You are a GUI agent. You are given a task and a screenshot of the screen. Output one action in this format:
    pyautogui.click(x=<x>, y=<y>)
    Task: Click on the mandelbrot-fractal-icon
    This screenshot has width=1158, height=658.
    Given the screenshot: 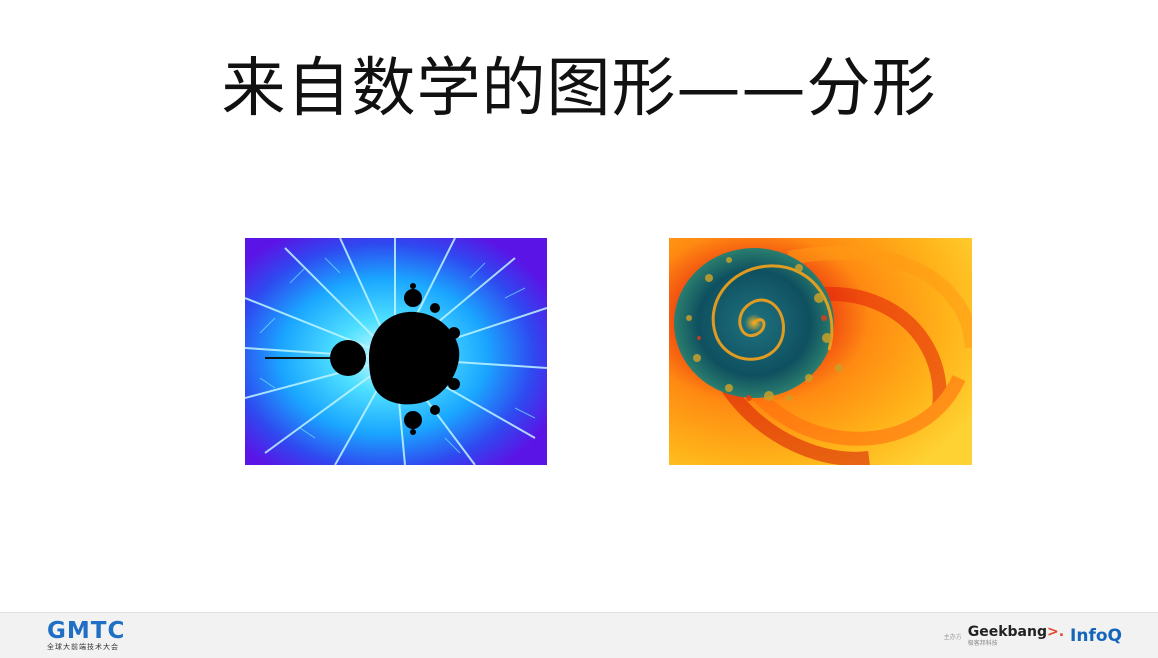 What is the action you would take?
    pyautogui.click(x=396, y=351)
    